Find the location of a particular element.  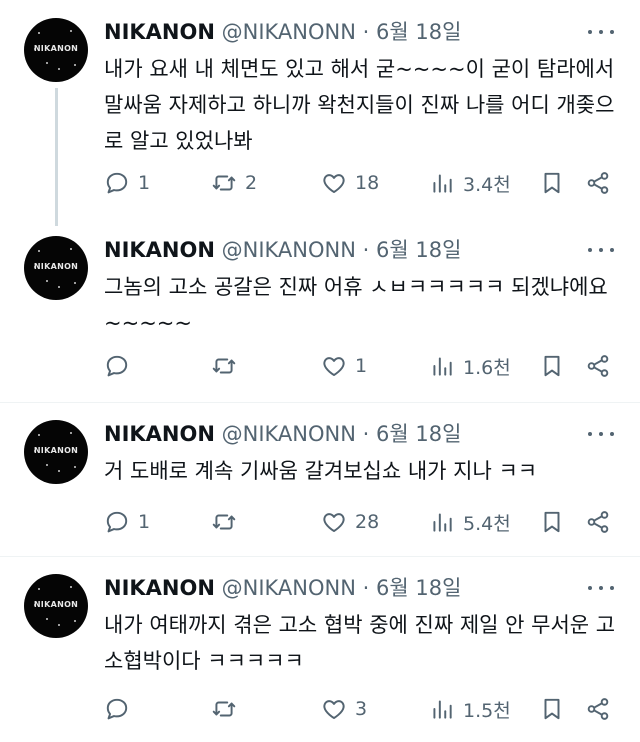

views-button: 3.4천 is located at coordinates (470, 183).